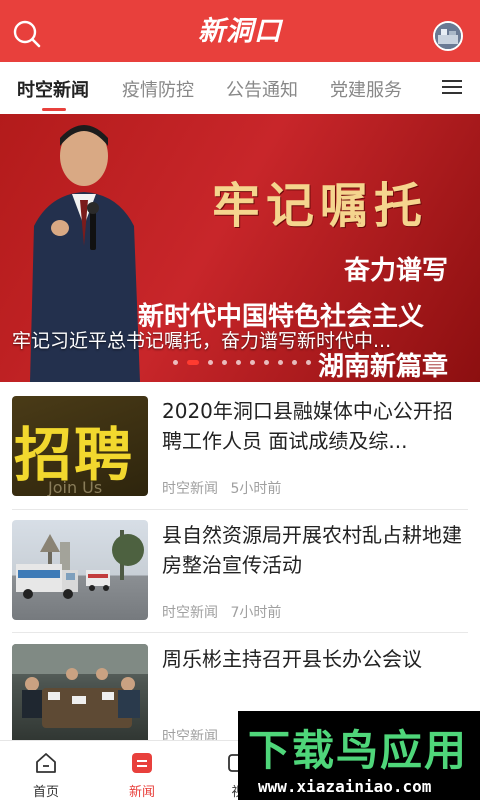  I want to click on menu-icon, so click(452, 87).